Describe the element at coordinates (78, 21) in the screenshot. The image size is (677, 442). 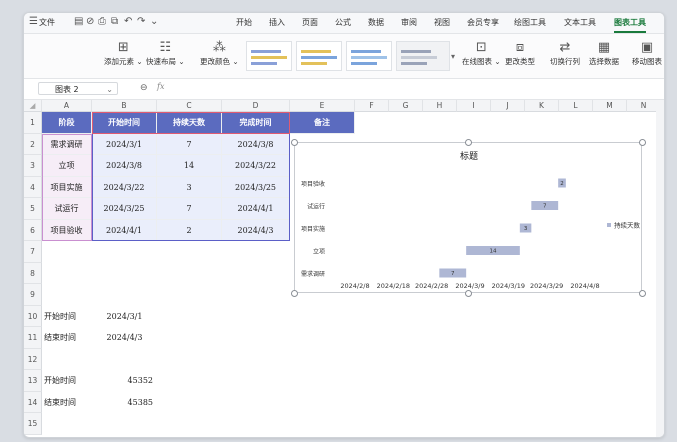
I see `save-icon: ▤` at that location.